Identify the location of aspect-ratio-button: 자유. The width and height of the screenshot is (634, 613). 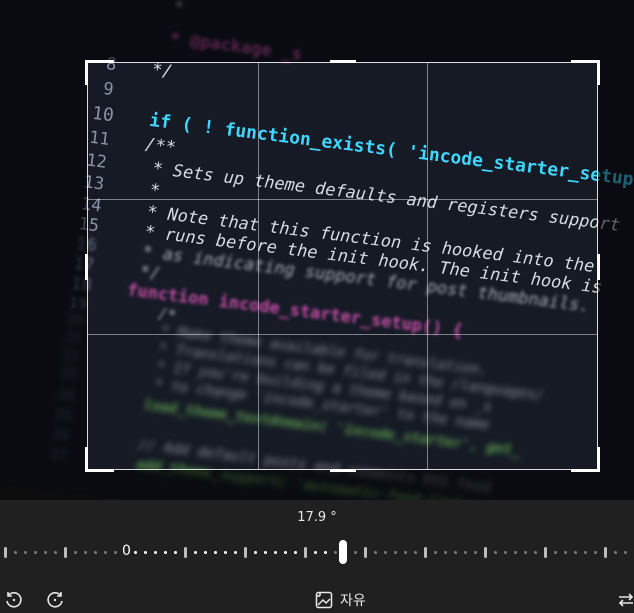
(340, 600).